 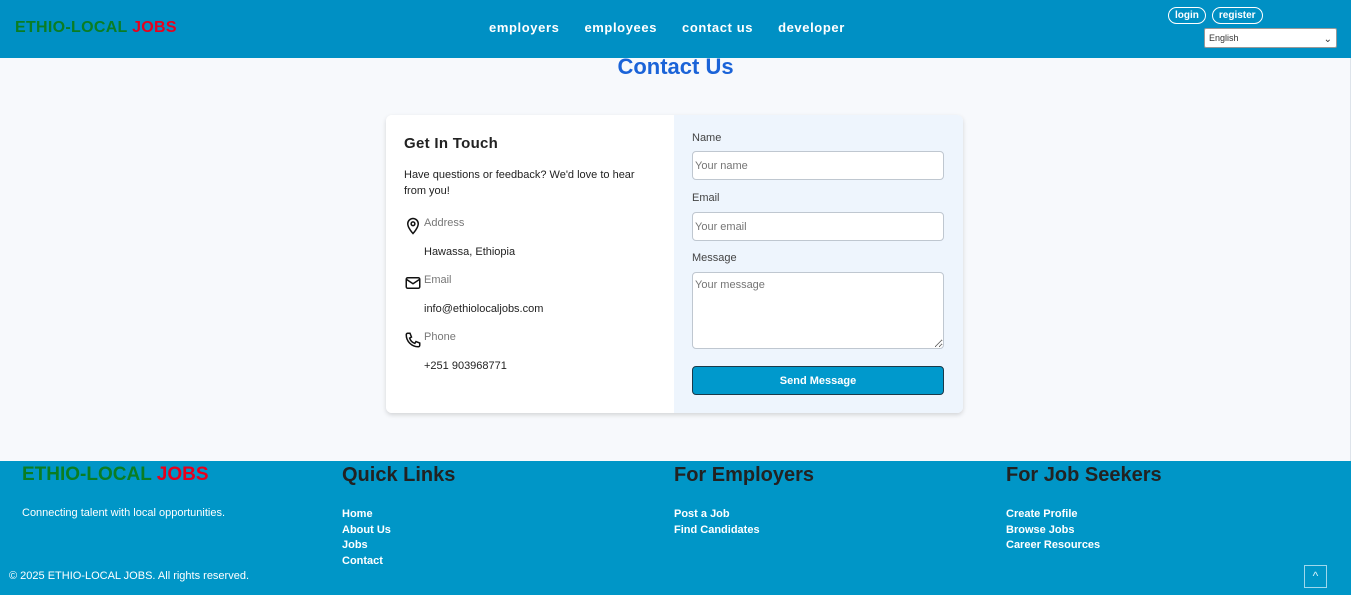 What do you see at coordinates (706, 198) in the screenshot?
I see `email-field-label: Email` at bounding box center [706, 198].